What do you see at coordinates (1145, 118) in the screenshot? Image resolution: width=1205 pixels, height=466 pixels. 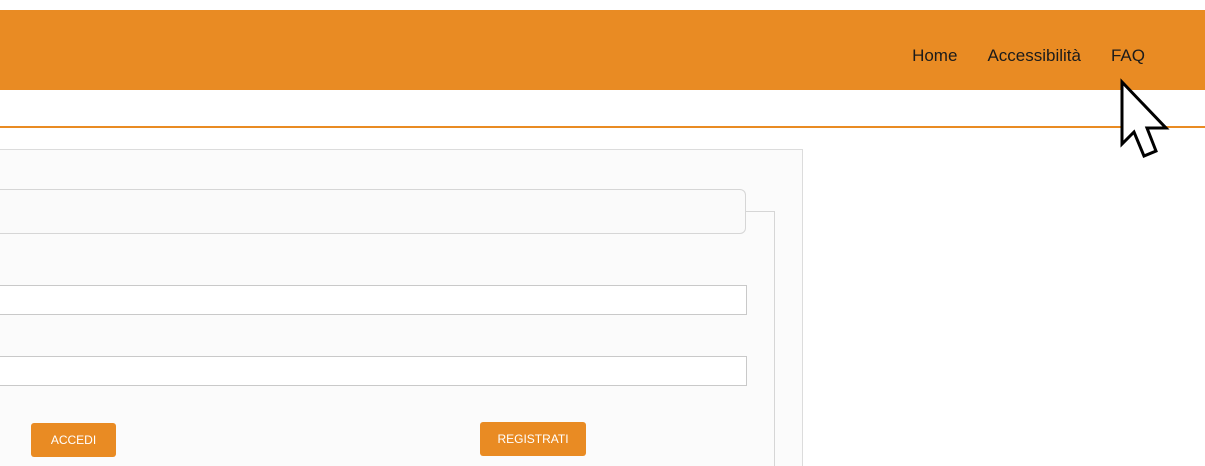 I see `mouse-pointer-icon` at bounding box center [1145, 118].